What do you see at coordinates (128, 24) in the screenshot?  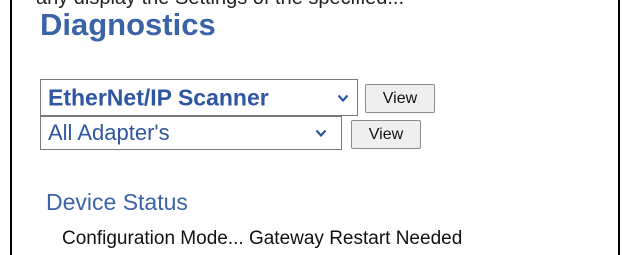 I see `page-title: Diagnostics` at bounding box center [128, 24].